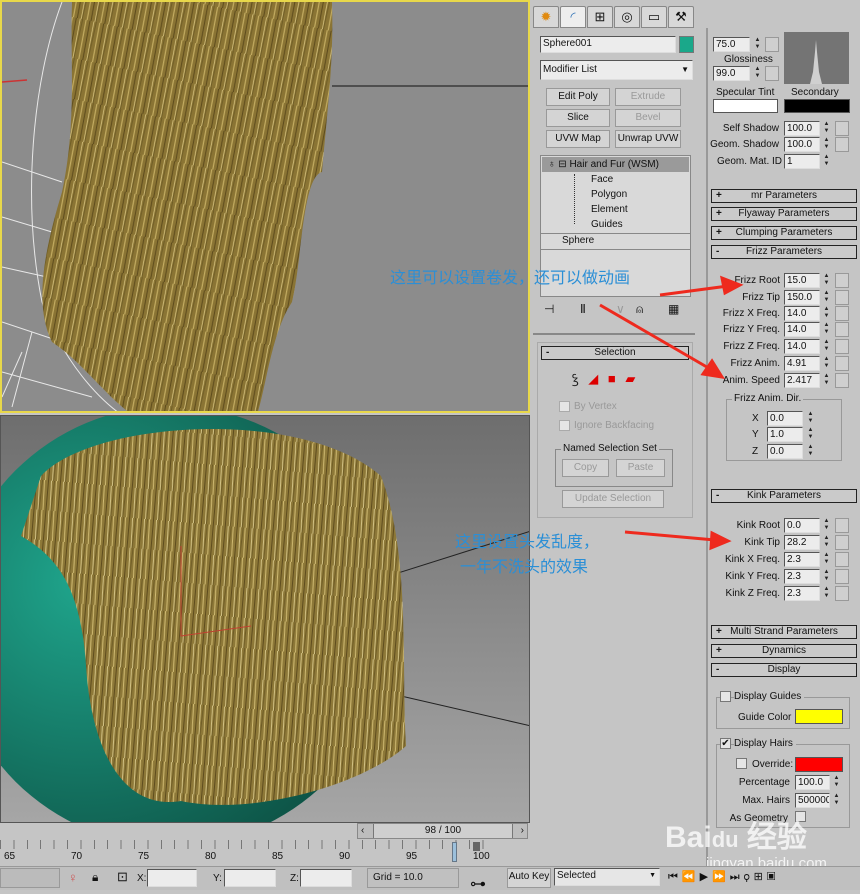 This screenshot has height=894, width=860. I want to click on stack-subitem-guides: Guides, so click(607, 224).